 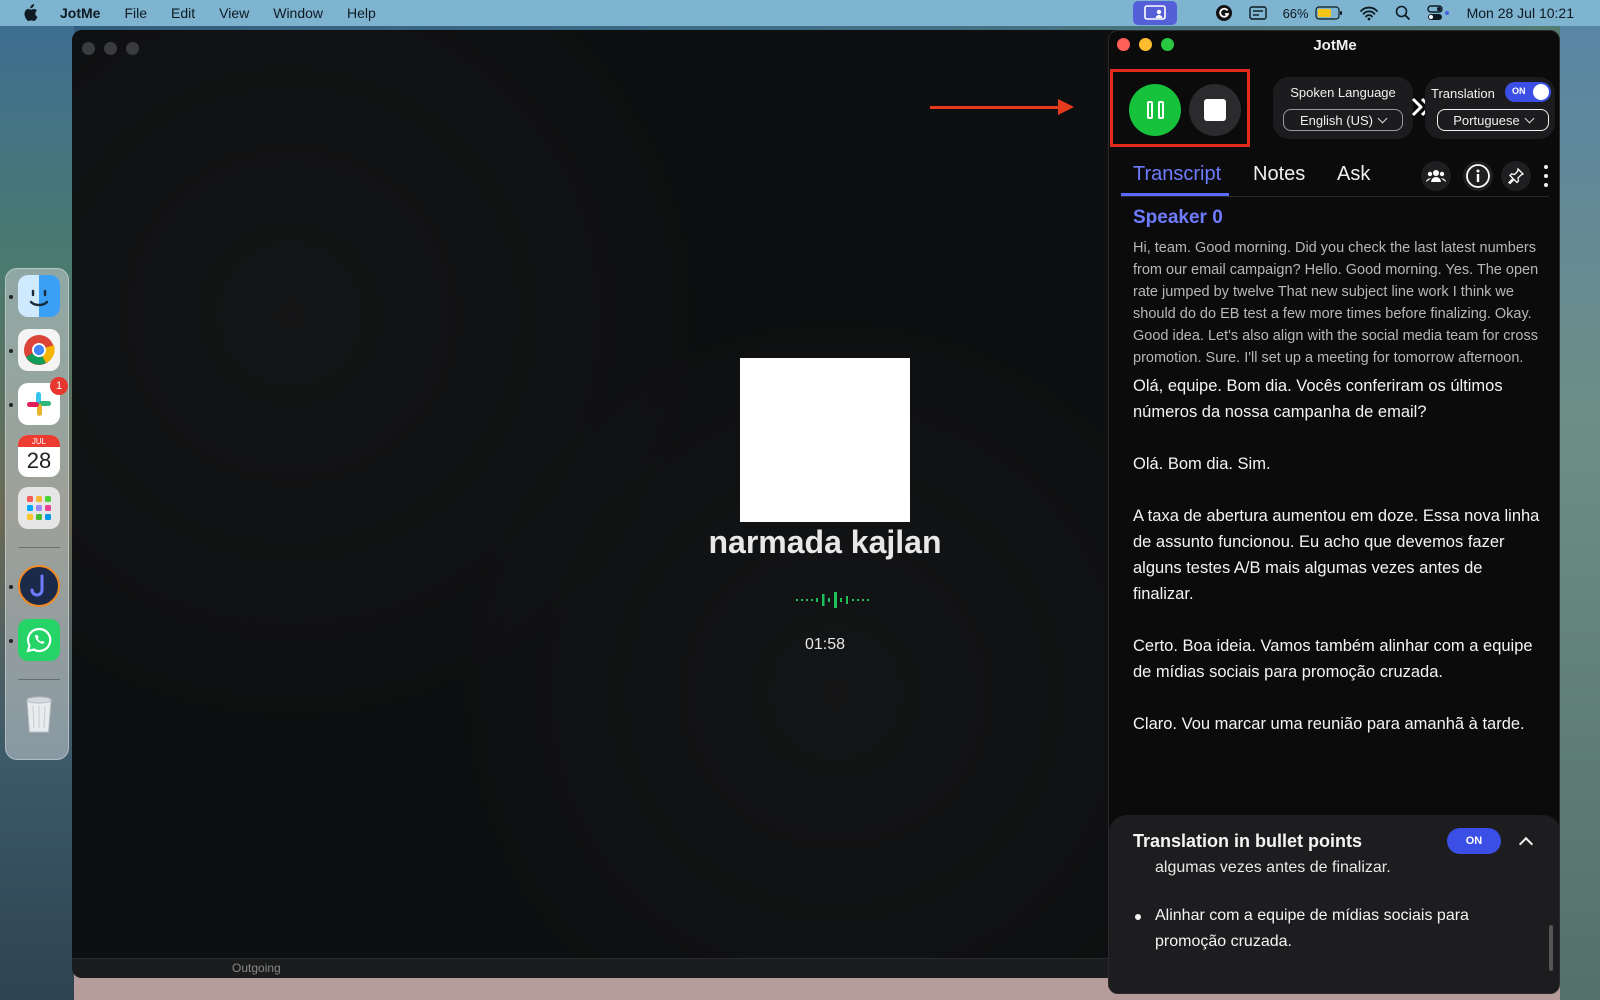 What do you see at coordinates (80, 13) in the screenshot?
I see `menu-app-name: JotMe` at bounding box center [80, 13].